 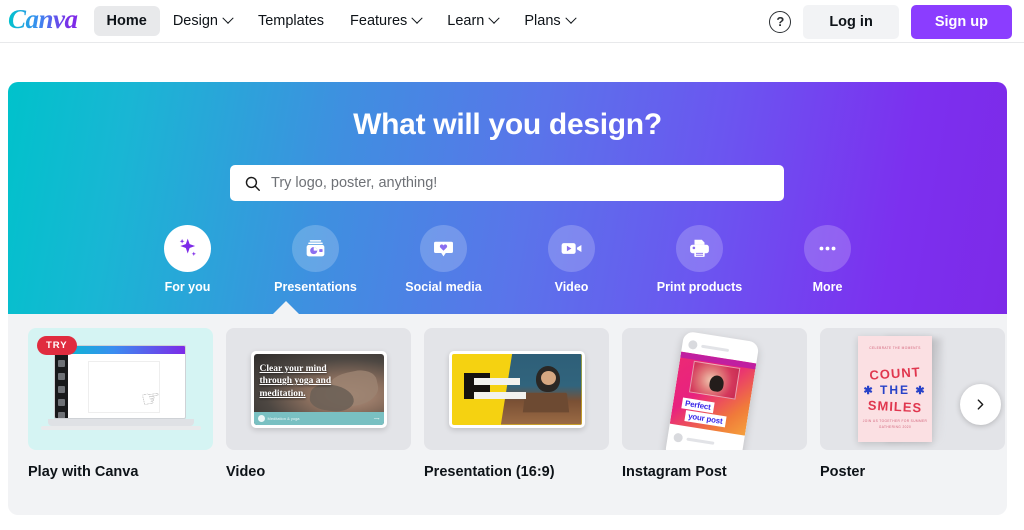 I want to click on nav-item-label: Features, so click(x=379, y=21).